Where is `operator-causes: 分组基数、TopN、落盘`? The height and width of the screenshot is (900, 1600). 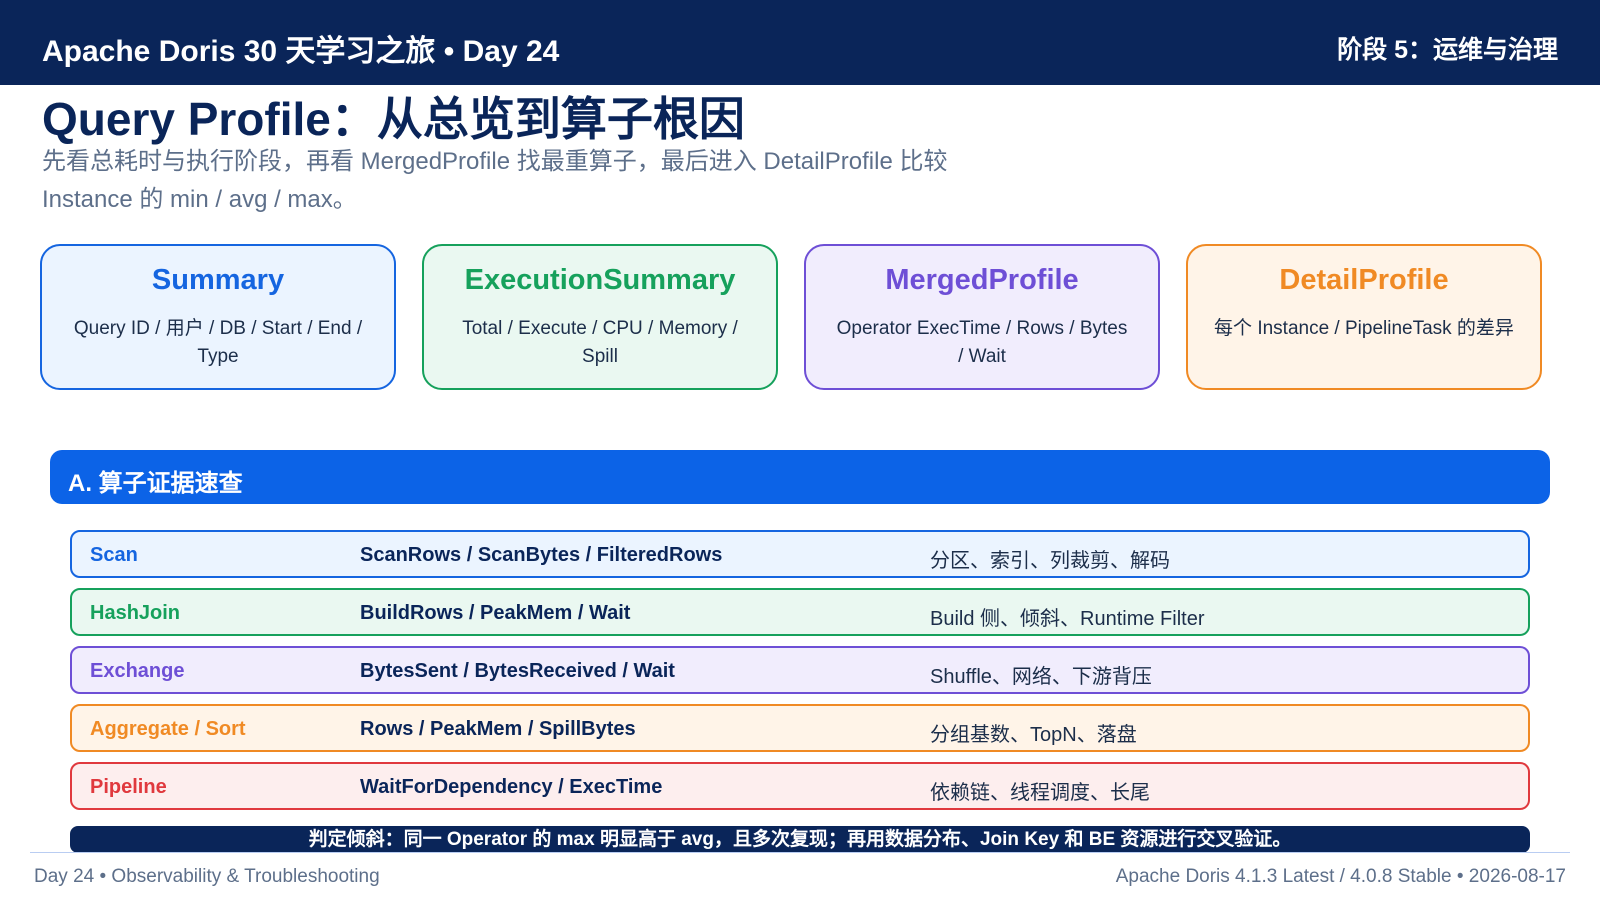 operator-causes: 分组基数、TopN、落盘 is located at coordinates (1033, 735).